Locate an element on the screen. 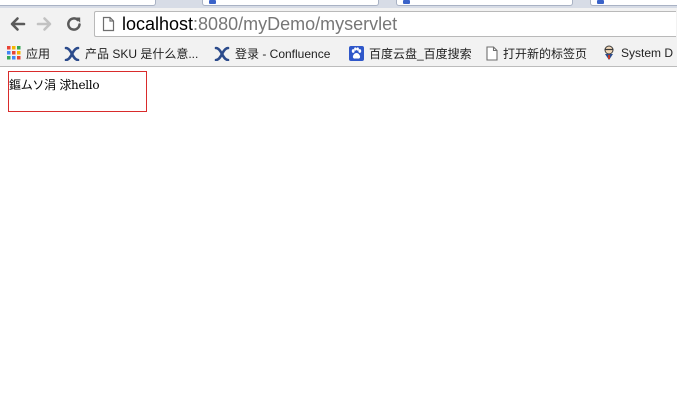 The image size is (677, 406). bookmark-apps: 应用 is located at coordinates (28, 53).